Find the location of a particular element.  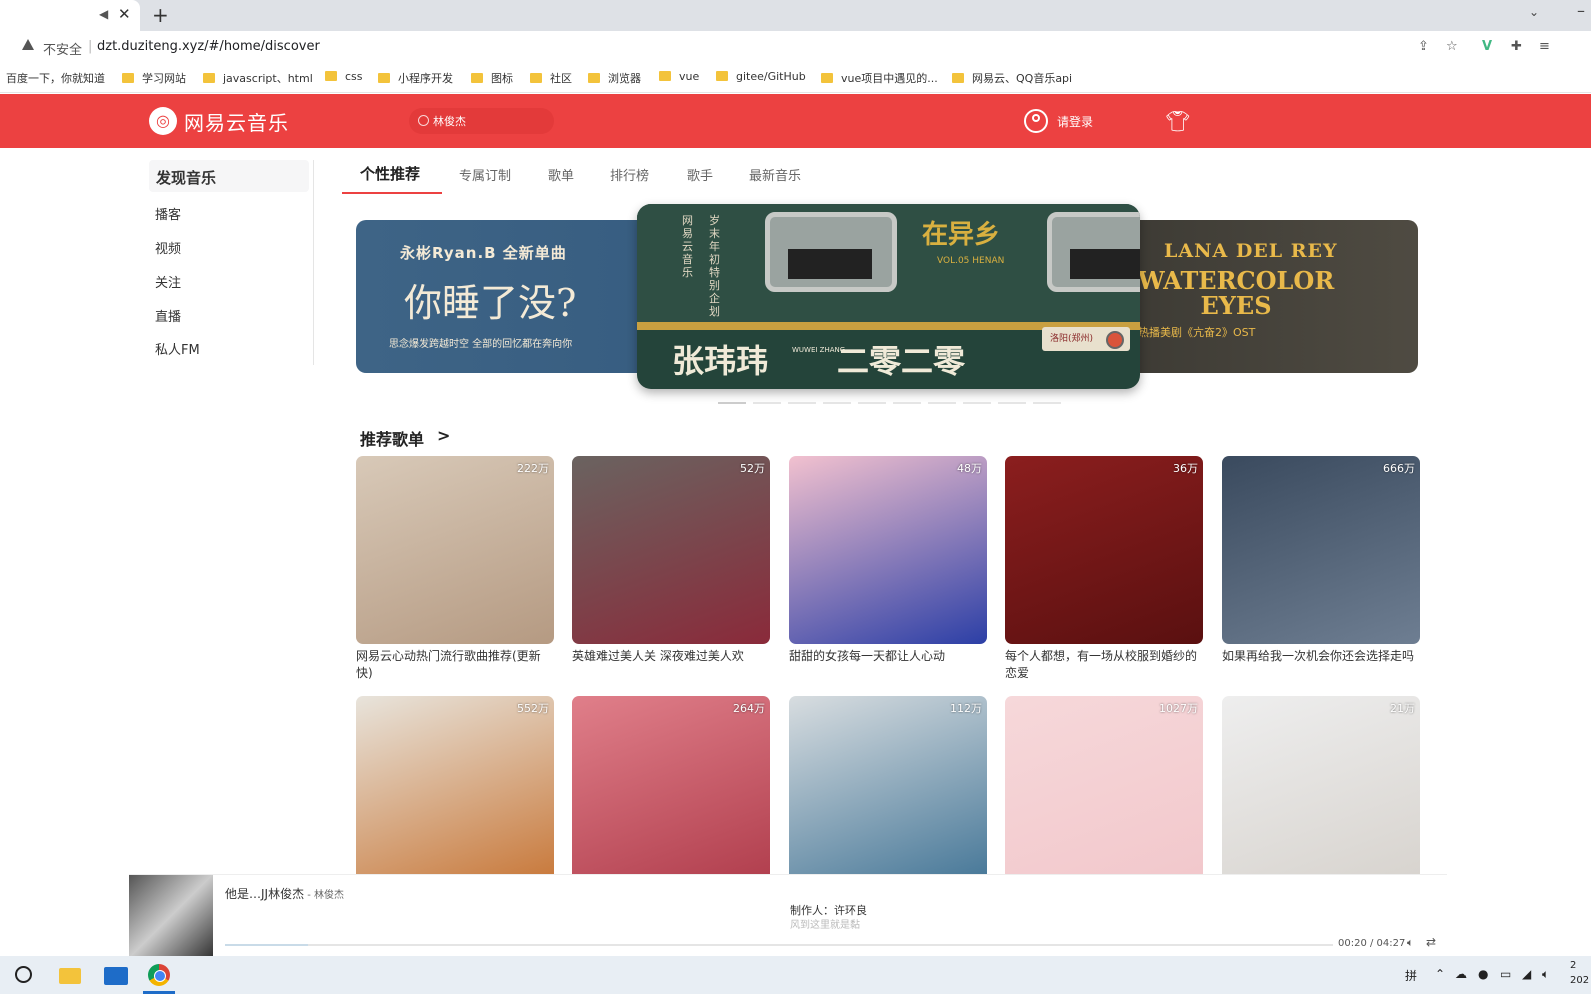

playlist-card: 264万 is located at coordinates (671, 785).